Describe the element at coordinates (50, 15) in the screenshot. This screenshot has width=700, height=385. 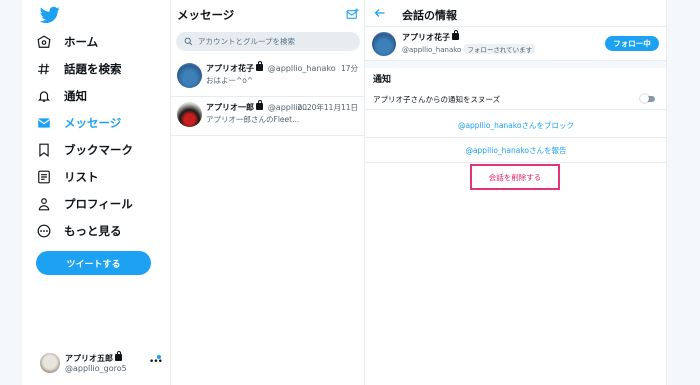
I see `twitter-logo-icon` at that location.